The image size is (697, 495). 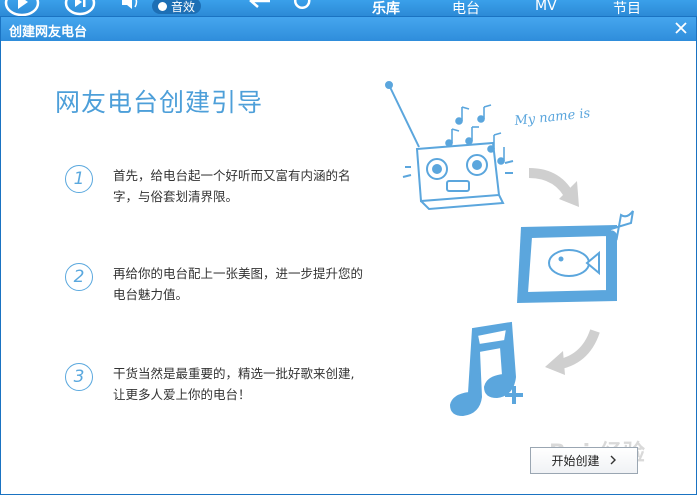 I want to click on start-create-button: 开始创建, so click(x=584, y=460).